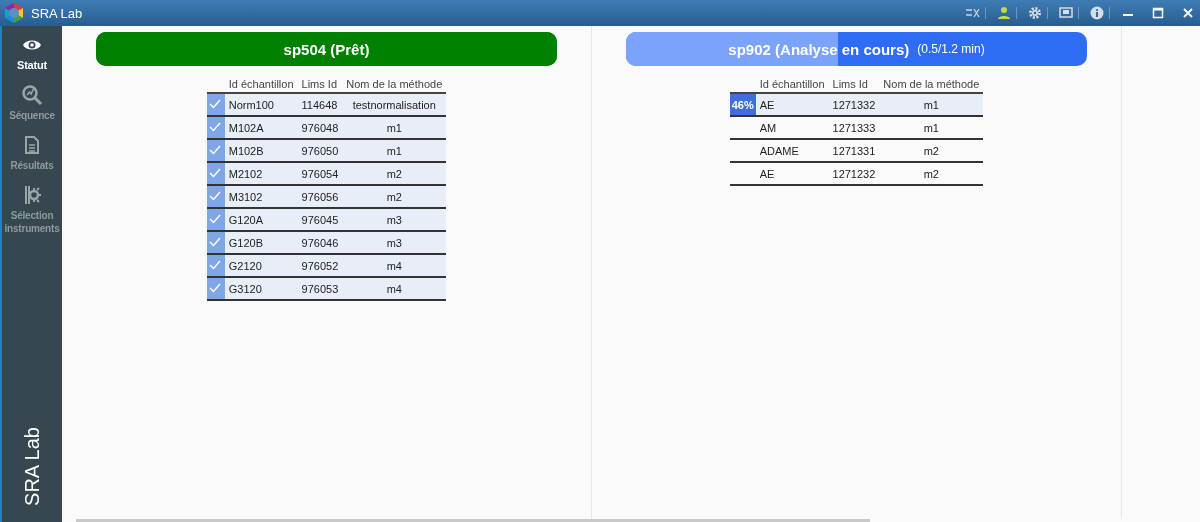 The image size is (1200, 522). What do you see at coordinates (32, 145) in the screenshot?
I see `document-icon` at bounding box center [32, 145].